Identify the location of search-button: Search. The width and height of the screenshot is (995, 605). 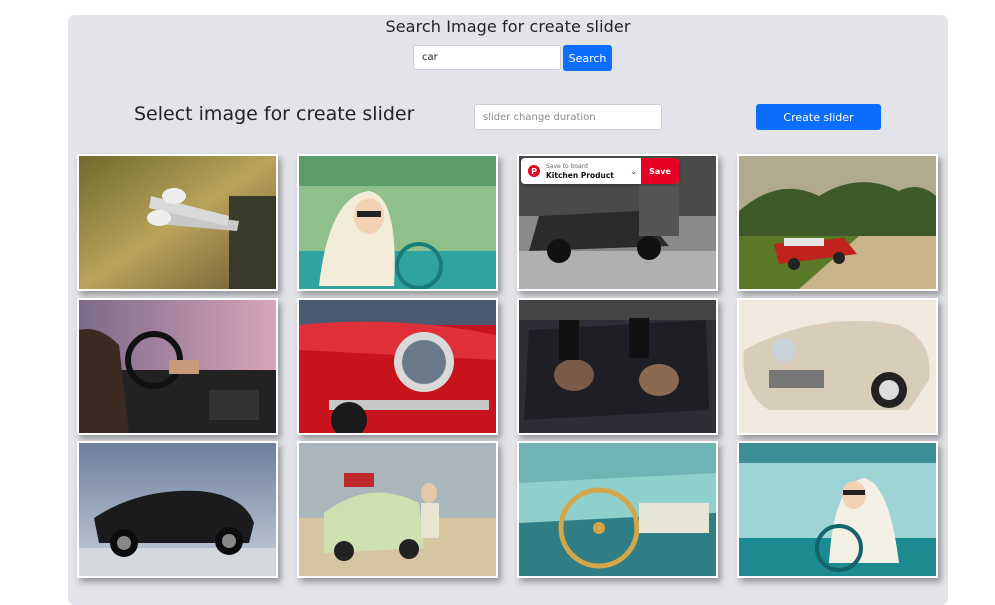
(587, 58).